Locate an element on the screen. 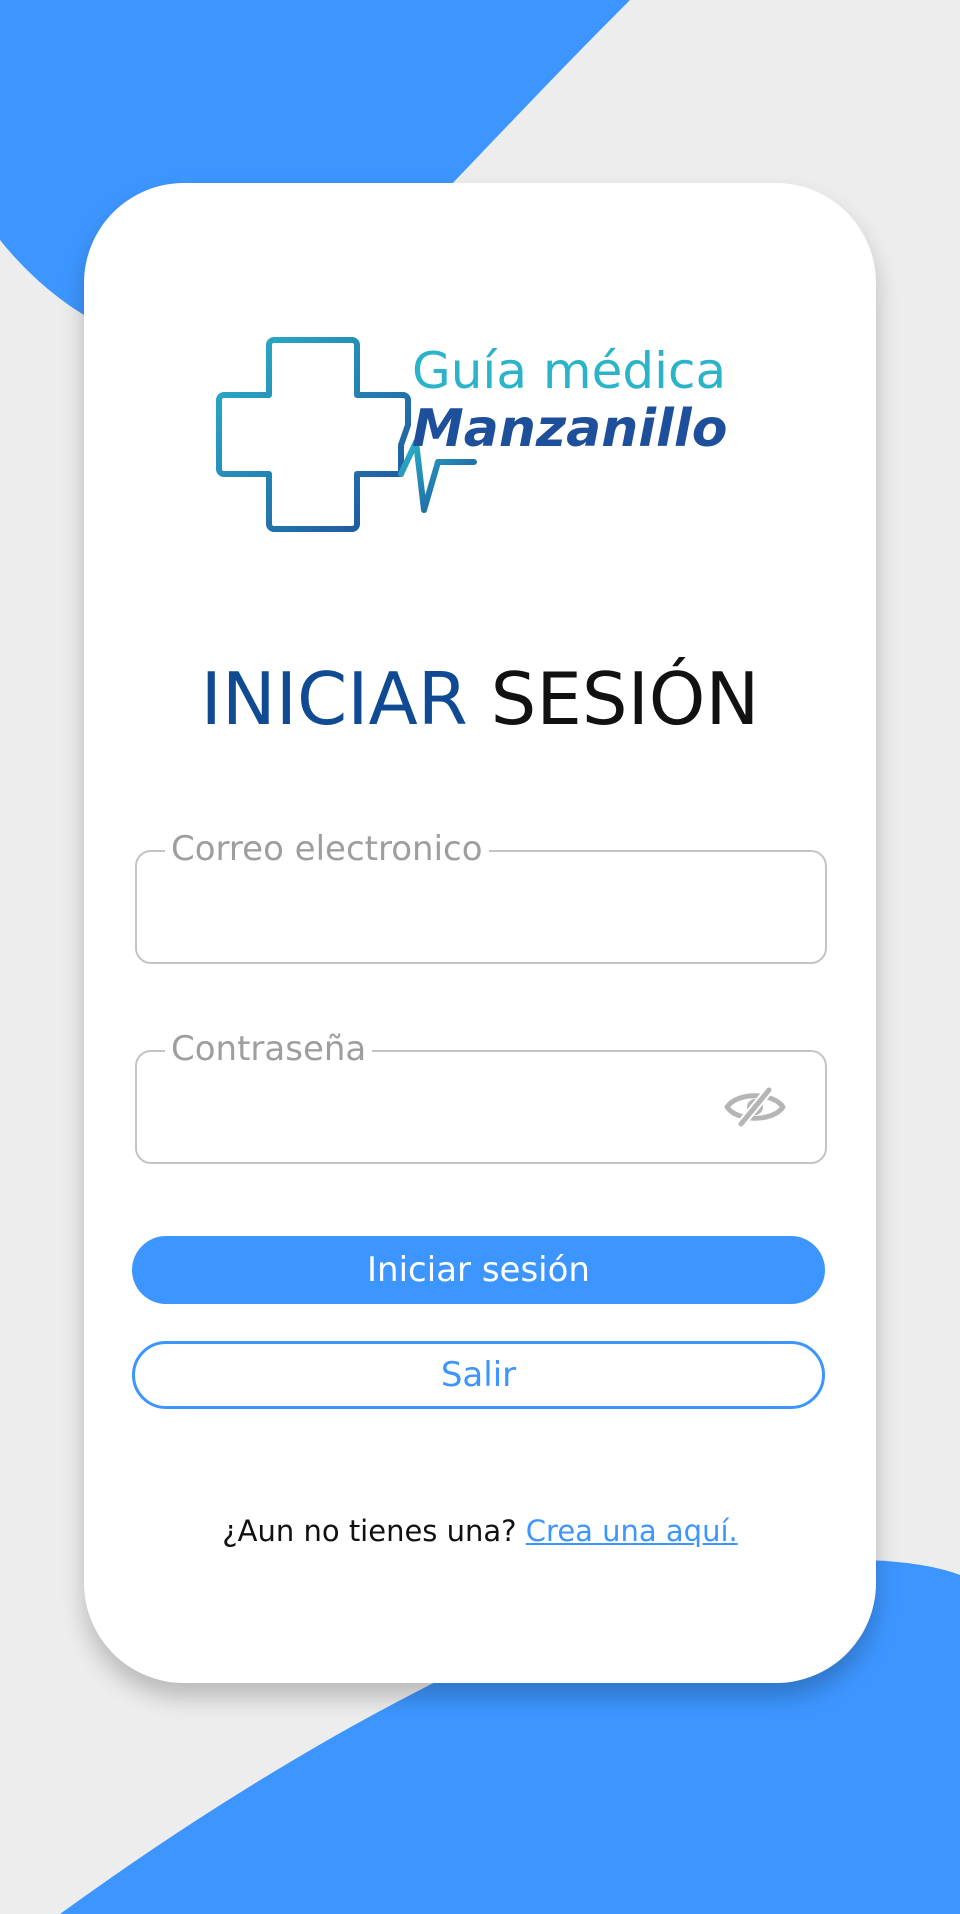  page-title-word-1: INICIAR is located at coordinates (334, 699).